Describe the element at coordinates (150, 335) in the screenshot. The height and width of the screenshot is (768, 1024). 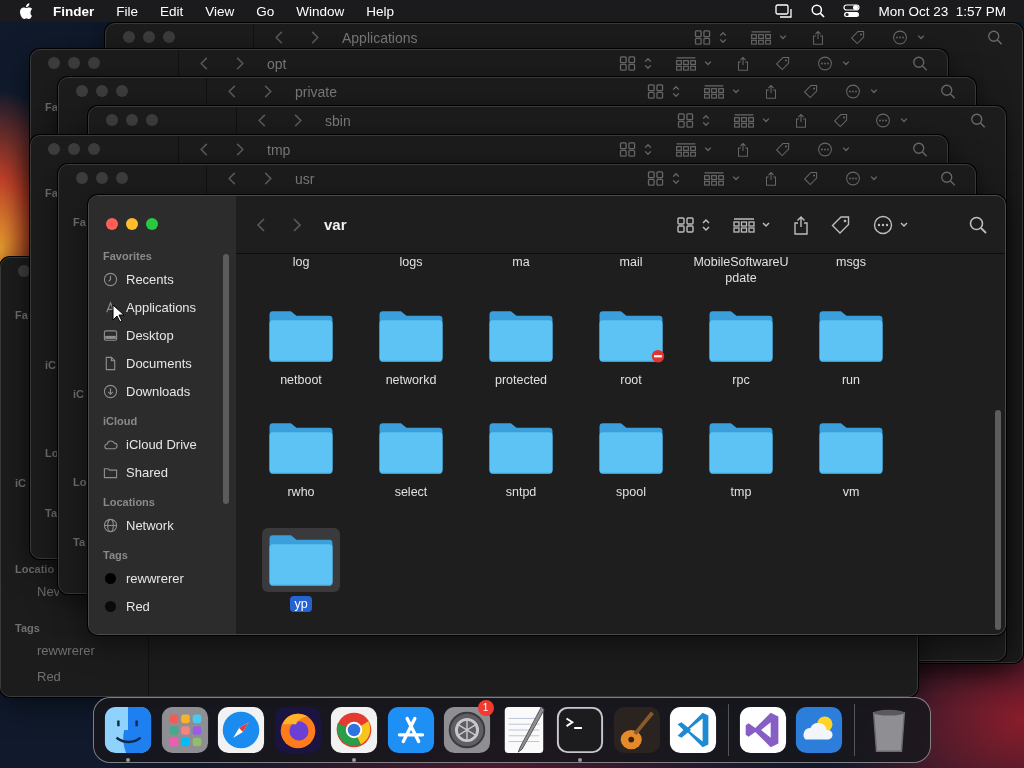
I see `sidebar-item: Desktop` at that location.